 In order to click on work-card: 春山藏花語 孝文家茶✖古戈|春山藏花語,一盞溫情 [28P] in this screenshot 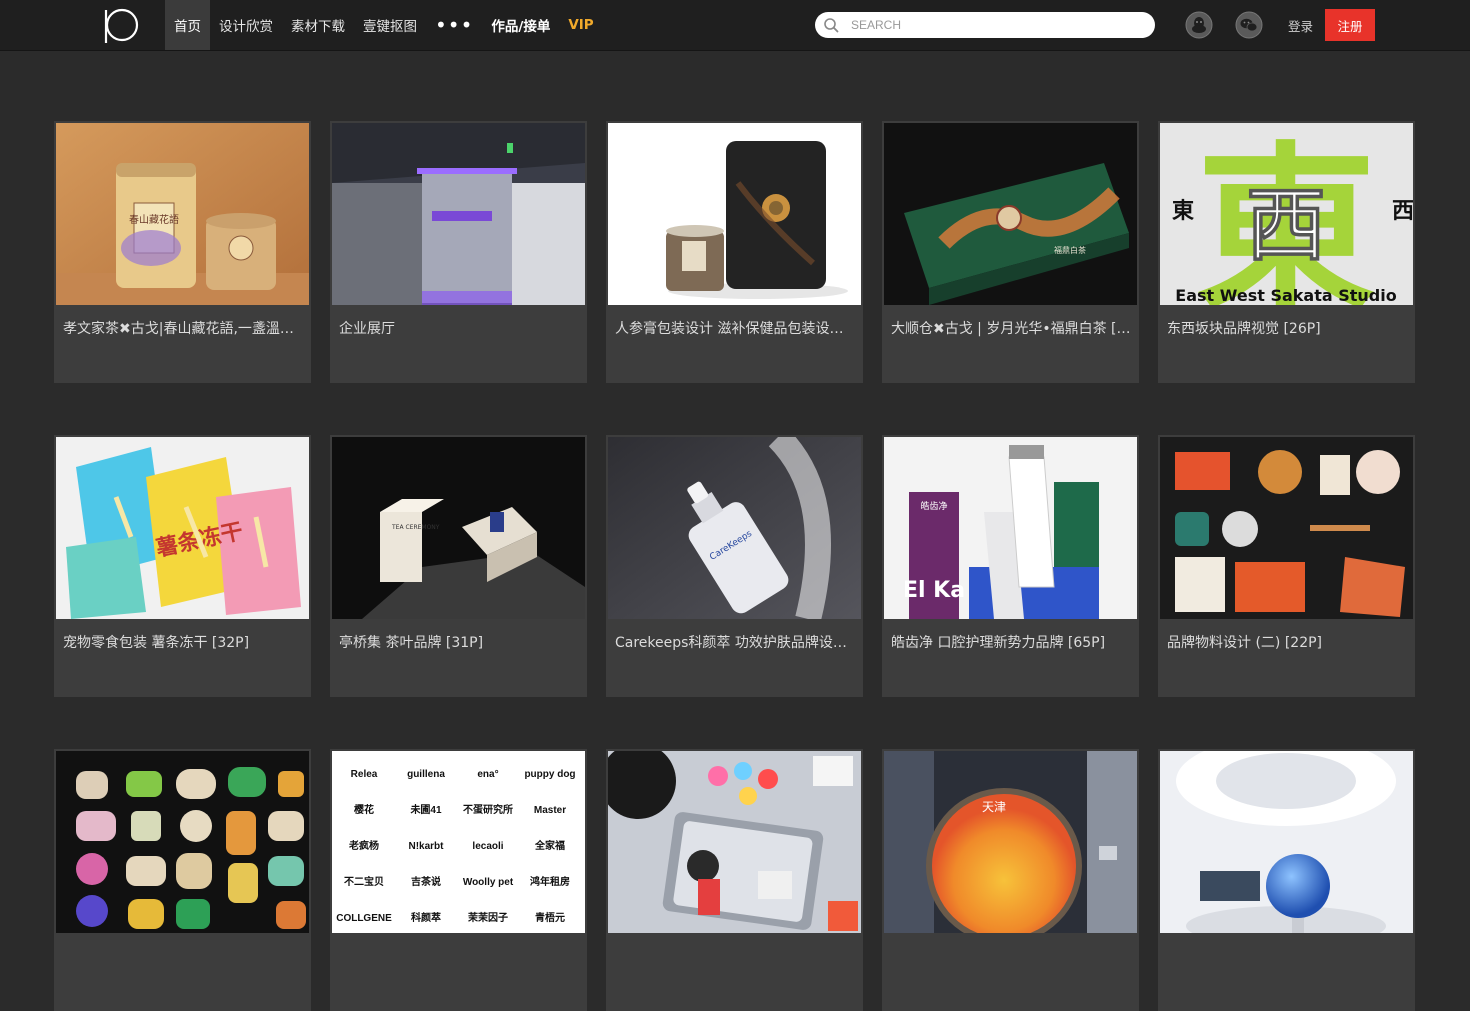, I will do `click(182, 252)`.